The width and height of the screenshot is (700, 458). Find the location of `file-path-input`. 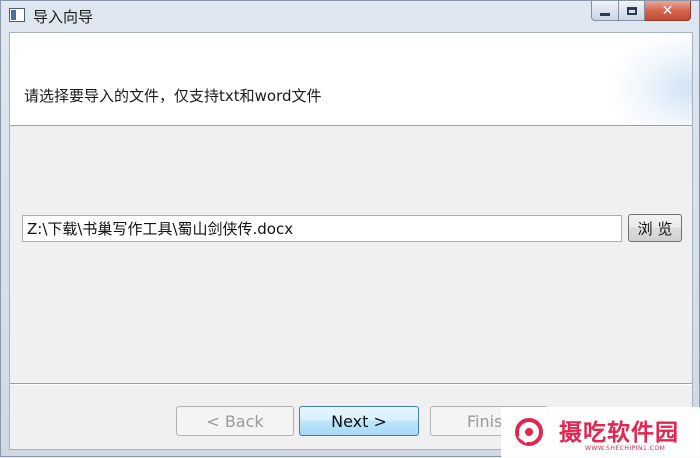

file-path-input is located at coordinates (322, 228).